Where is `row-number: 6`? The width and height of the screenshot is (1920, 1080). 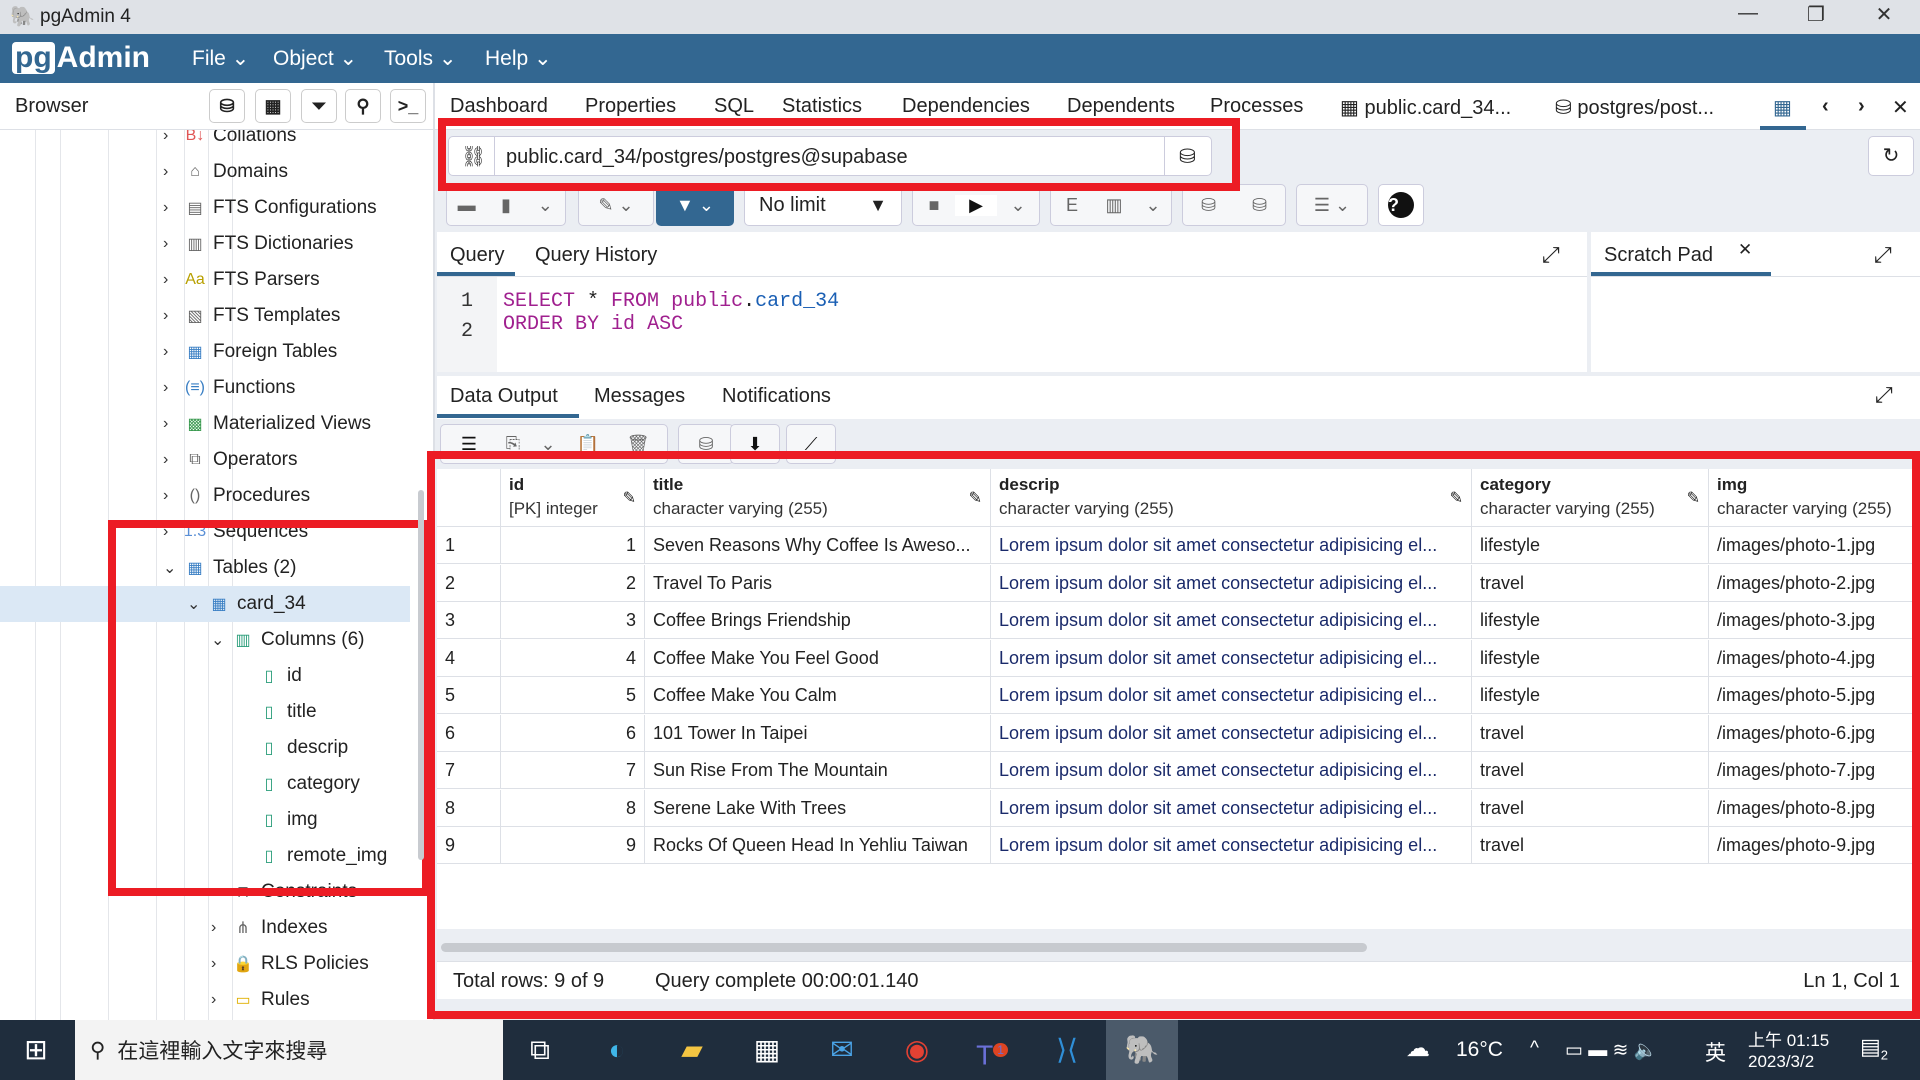 row-number: 6 is located at coordinates (469, 733).